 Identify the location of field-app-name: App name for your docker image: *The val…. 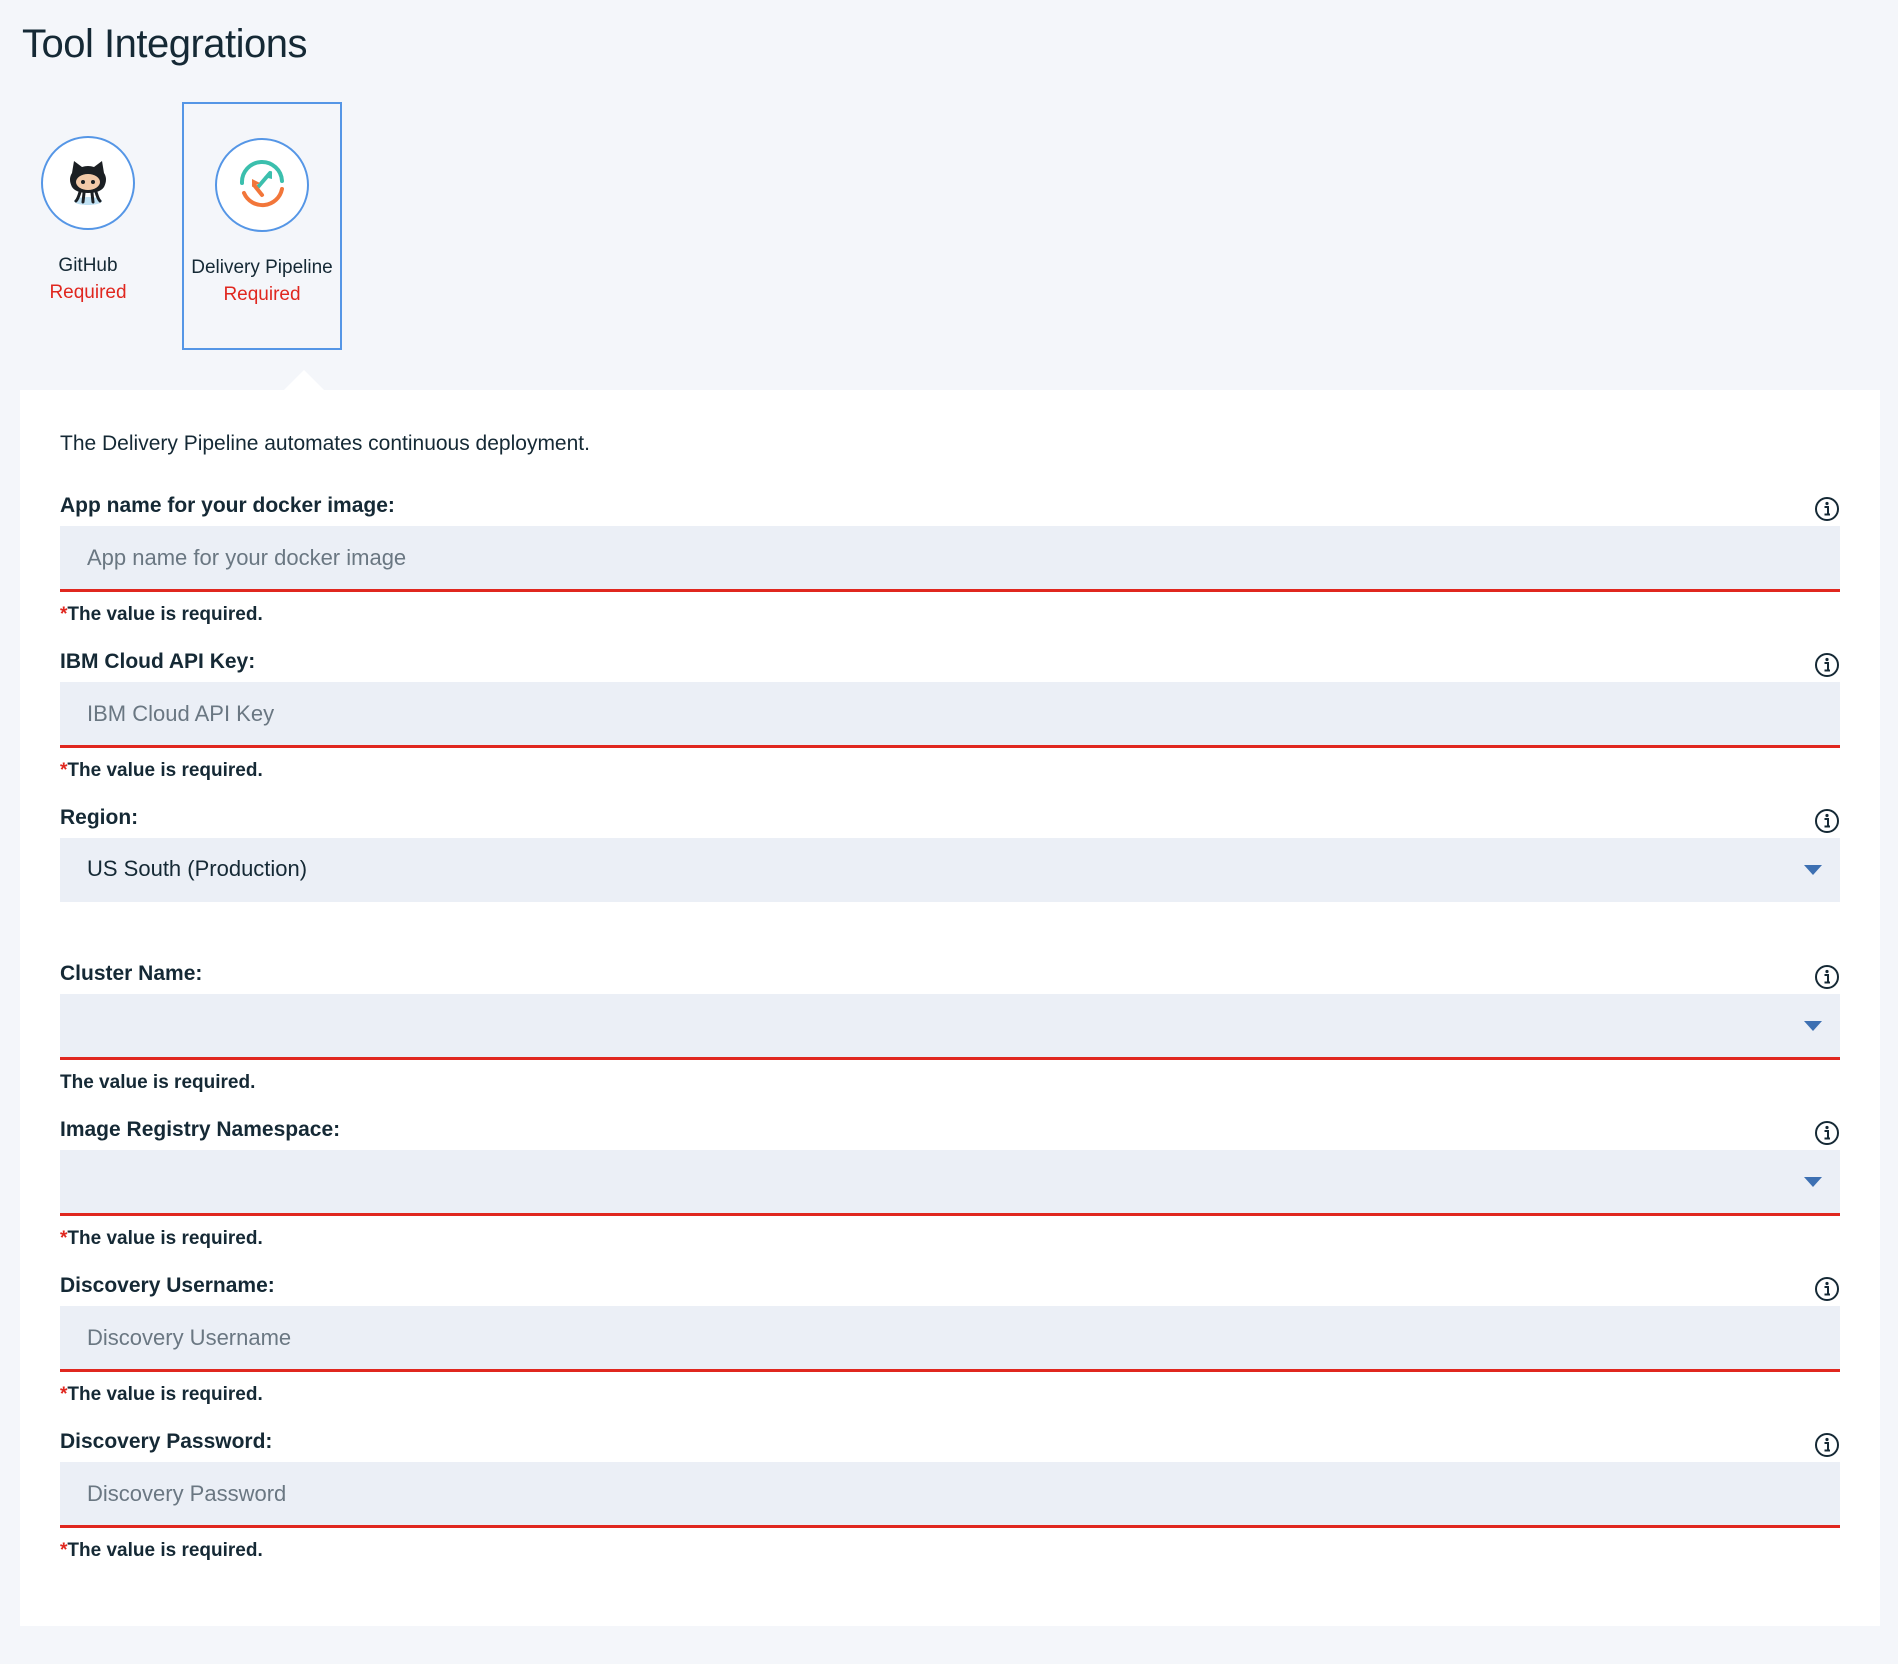
(950, 572).